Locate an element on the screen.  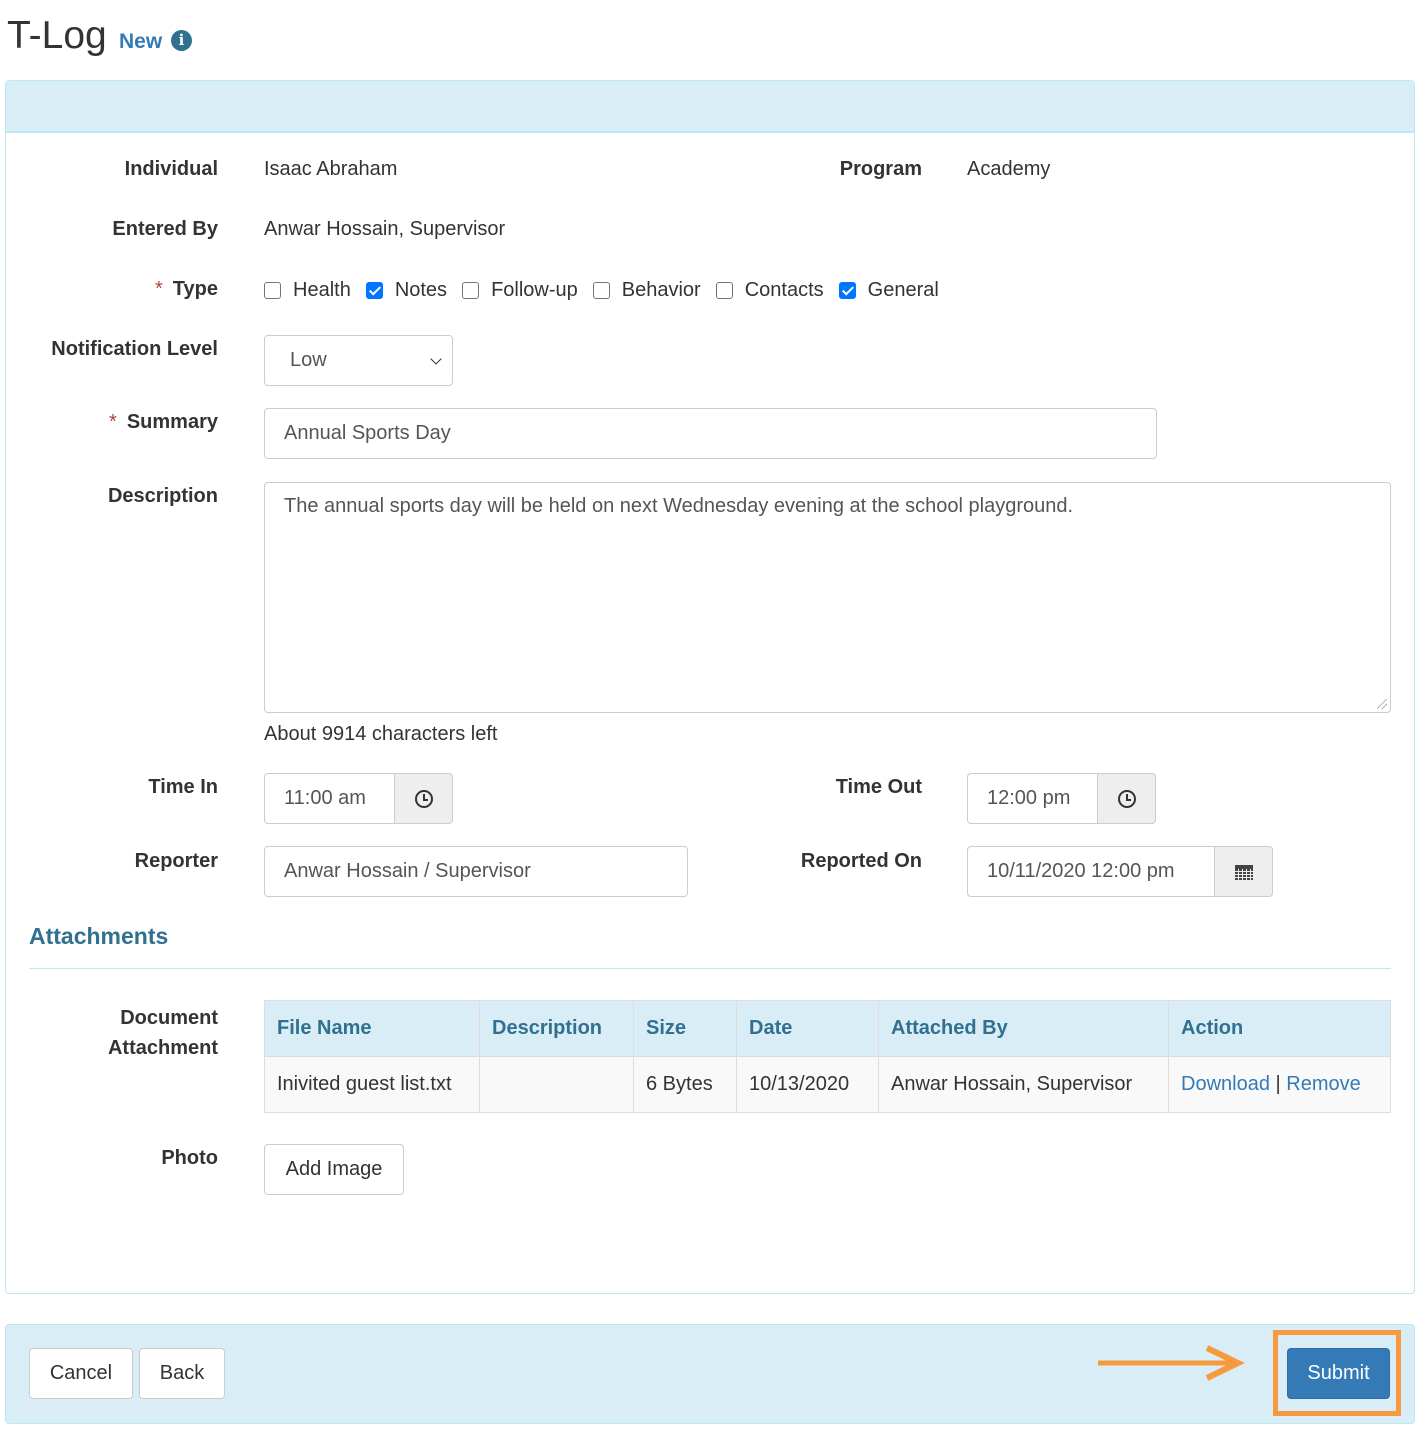
type-option-general: General is located at coordinates (888, 290).